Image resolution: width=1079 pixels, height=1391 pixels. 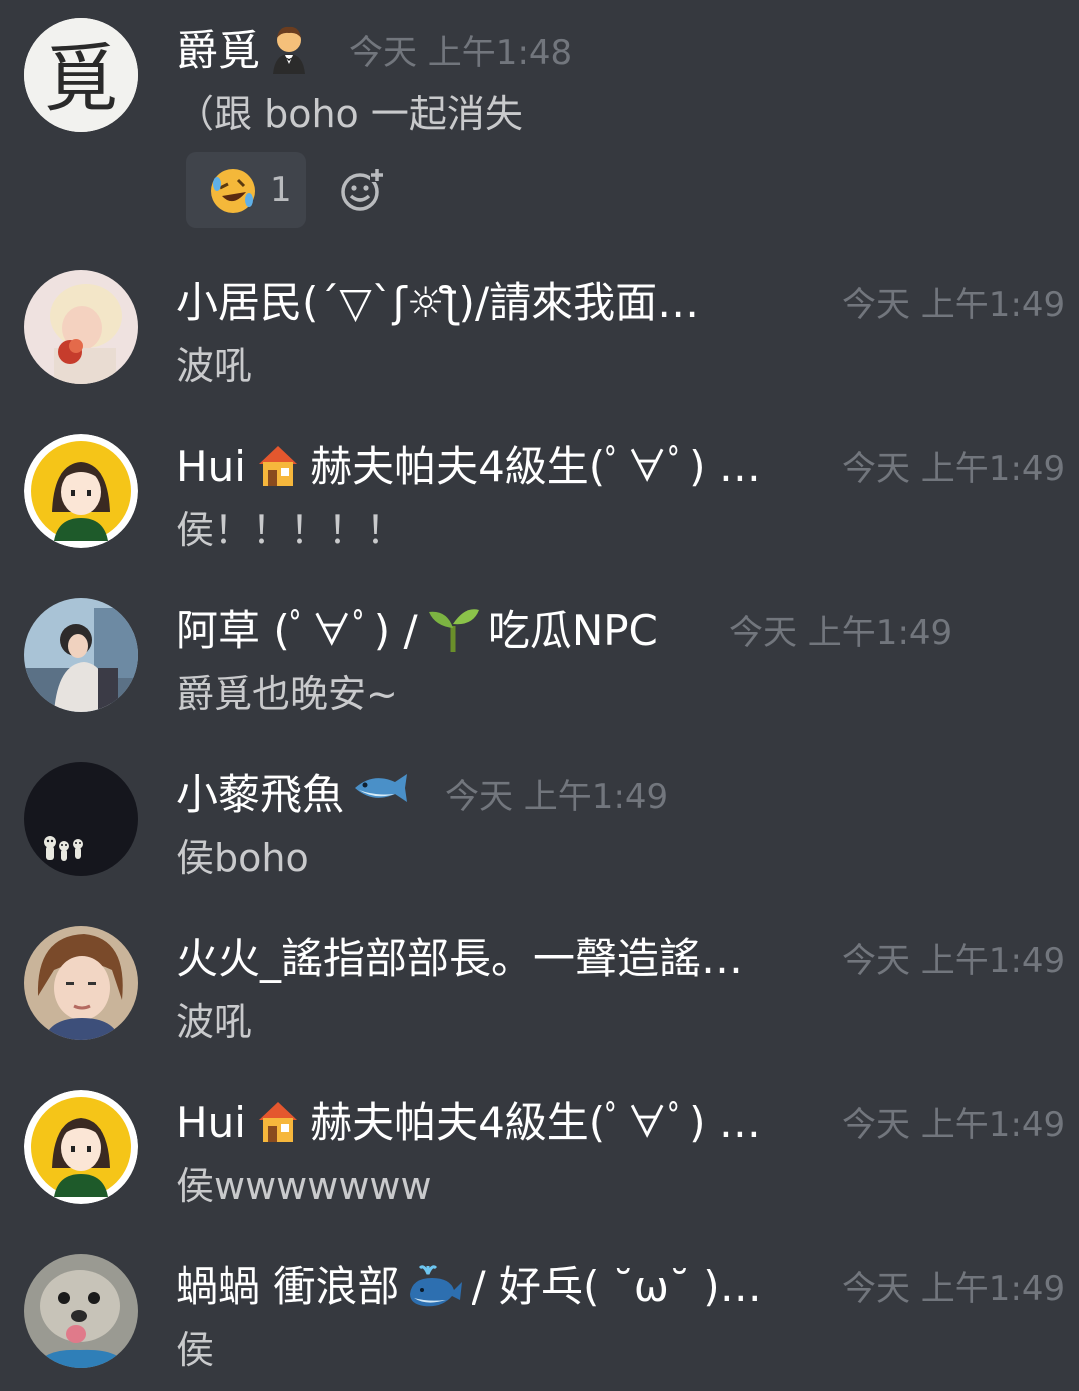 What do you see at coordinates (287, 1287) in the screenshot?
I see `username-prefix: 蝸蝸 衝浪部` at bounding box center [287, 1287].